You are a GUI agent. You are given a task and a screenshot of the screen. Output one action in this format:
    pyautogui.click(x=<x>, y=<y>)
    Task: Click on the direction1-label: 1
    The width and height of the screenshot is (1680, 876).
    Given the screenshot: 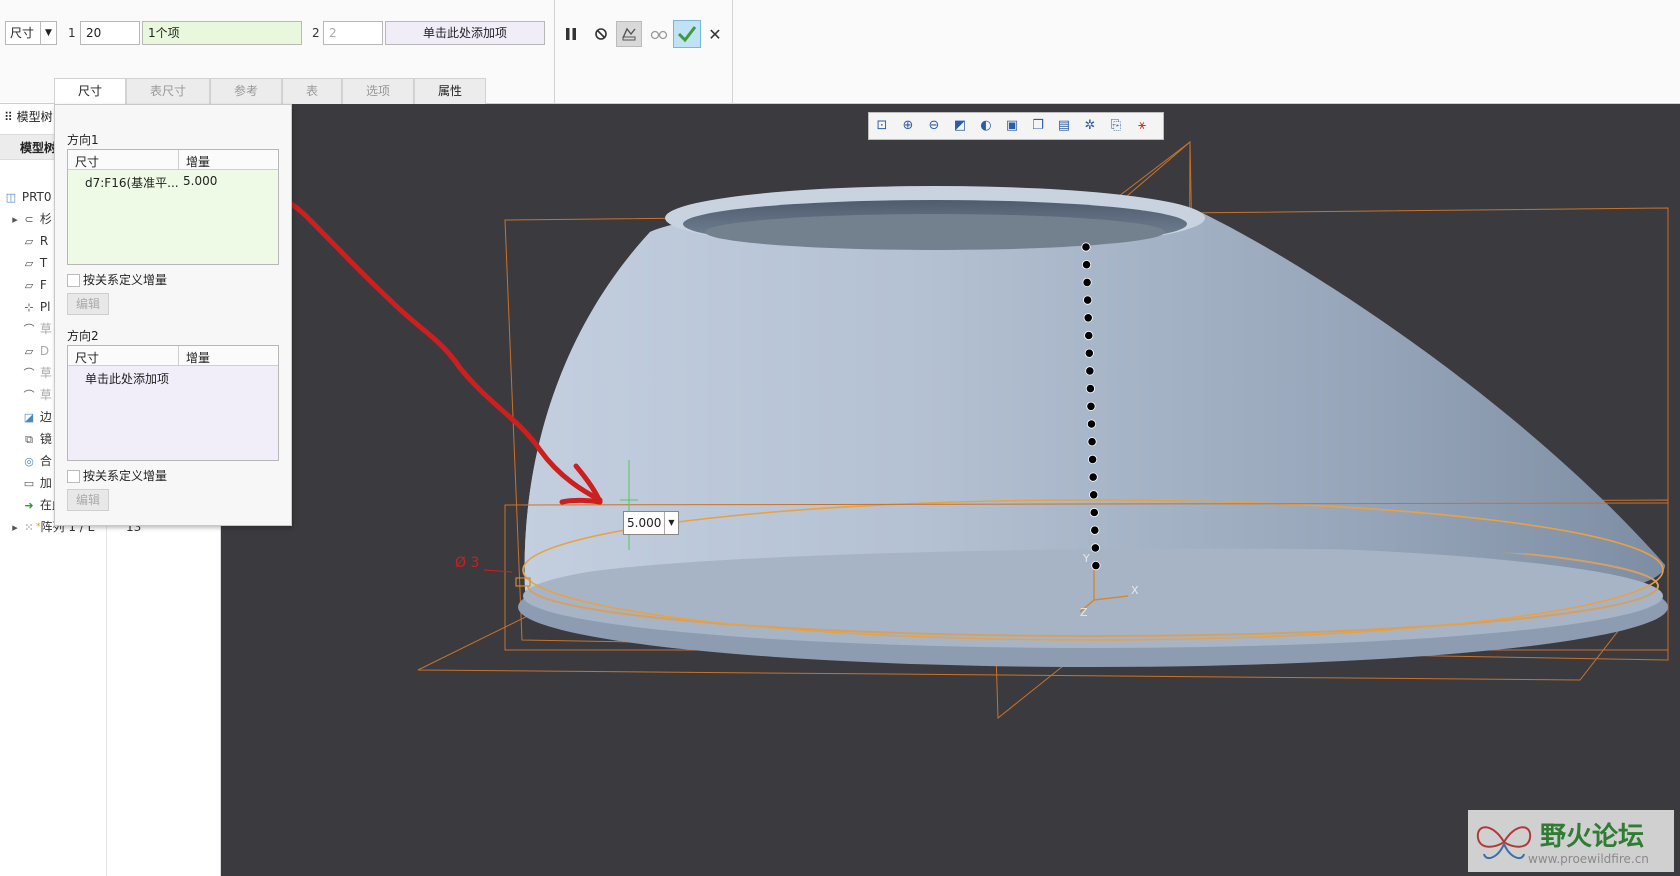 What is the action you would take?
    pyautogui.click(x=72, y=33)
    